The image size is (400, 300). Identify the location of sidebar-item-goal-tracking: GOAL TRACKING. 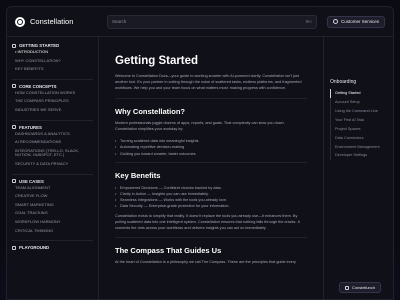
(52, 213).